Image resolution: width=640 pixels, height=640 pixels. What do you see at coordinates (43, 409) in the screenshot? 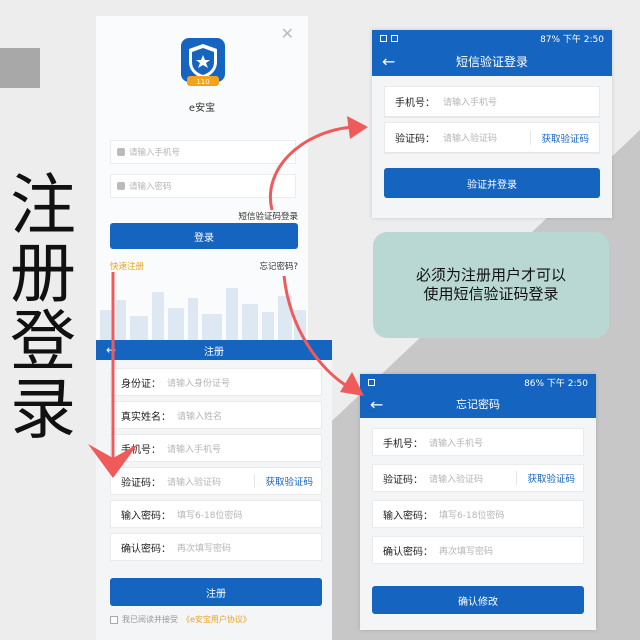
I see `side-title-char: 录` at bounding box center [43, 409].